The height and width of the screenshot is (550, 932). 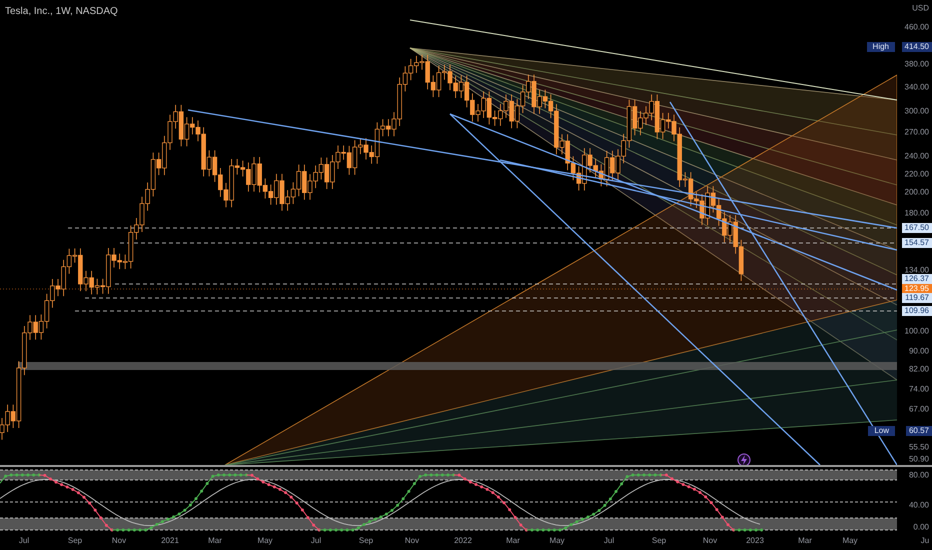 What do you see at coordinates (916, 27) in the screenshot?
I see `price-label: 460.00` at bounding box center [916, 27].